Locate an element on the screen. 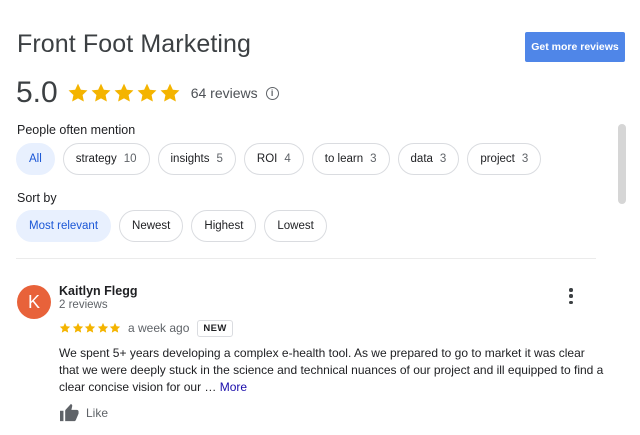  chip-label: data is located at coordinates (421, 159).